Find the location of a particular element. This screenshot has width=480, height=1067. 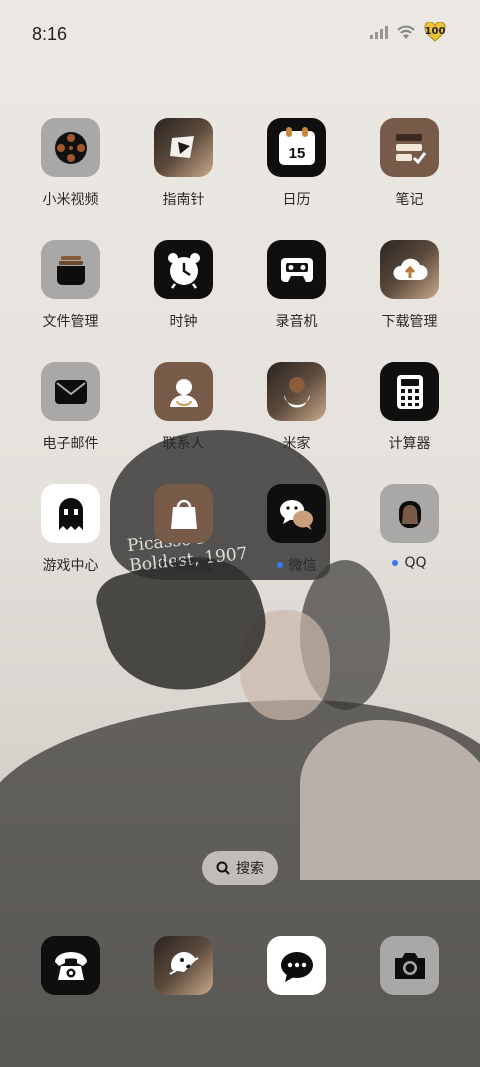

app-wechat: 微信 is located at coordinates (296, 529).